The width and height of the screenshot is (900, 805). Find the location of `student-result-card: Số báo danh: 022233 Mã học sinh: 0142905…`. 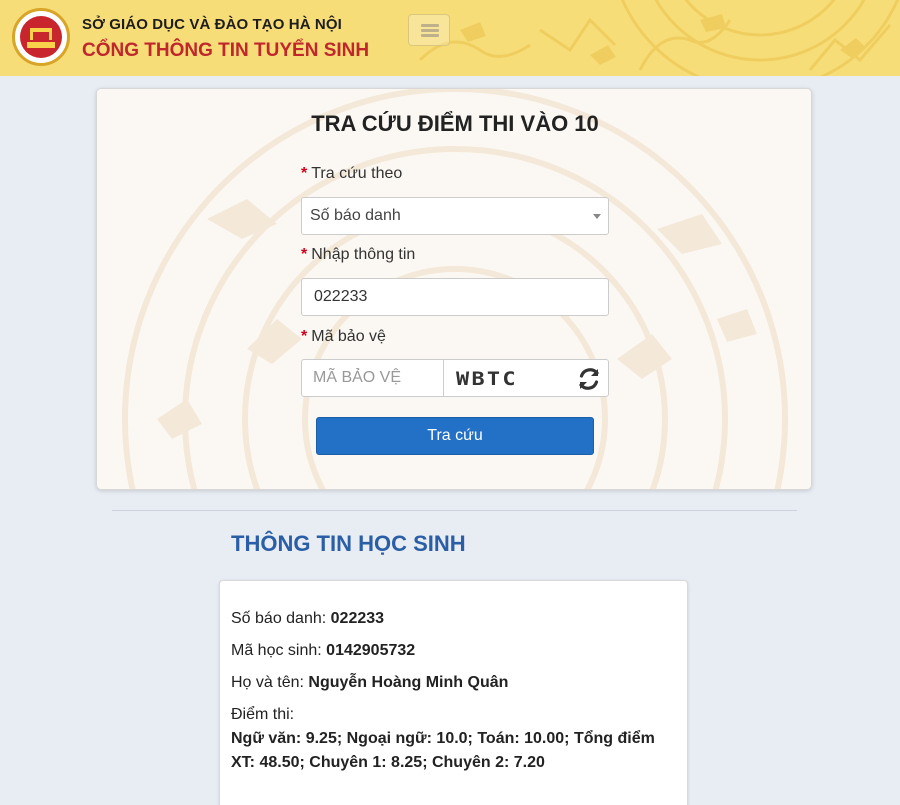

student-result-card: Số báo danh: 022233 Mã học sinh: 0142905… is located at coordinates (453, 692).